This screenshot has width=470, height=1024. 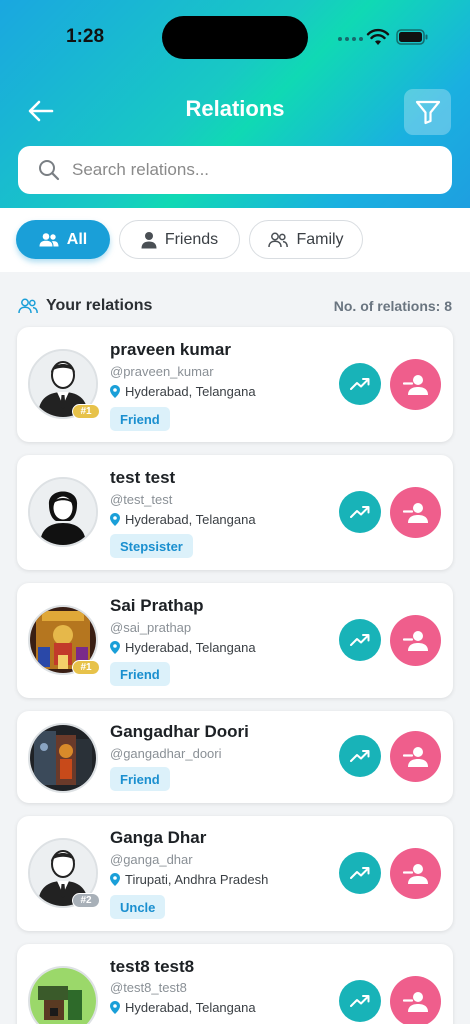 What do you see at coordinates (86, 900) in the screenshot?
I see `rank-badge: #2` at bounding box center [86, 900].